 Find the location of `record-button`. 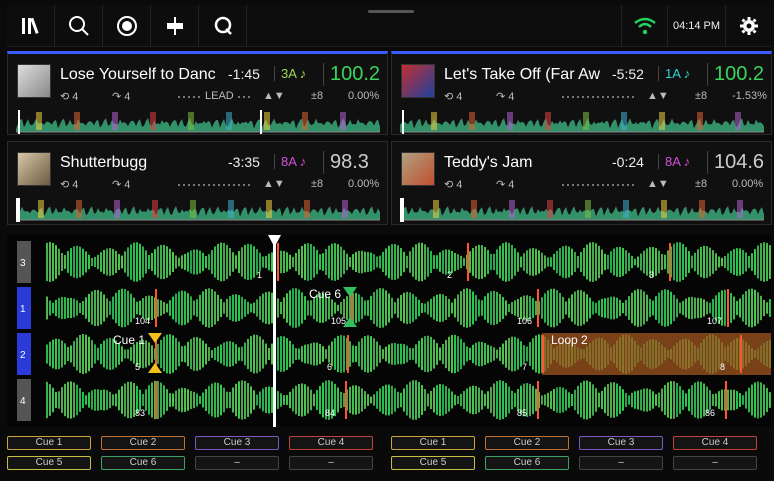

record-button is located at coordinates (127, 26).